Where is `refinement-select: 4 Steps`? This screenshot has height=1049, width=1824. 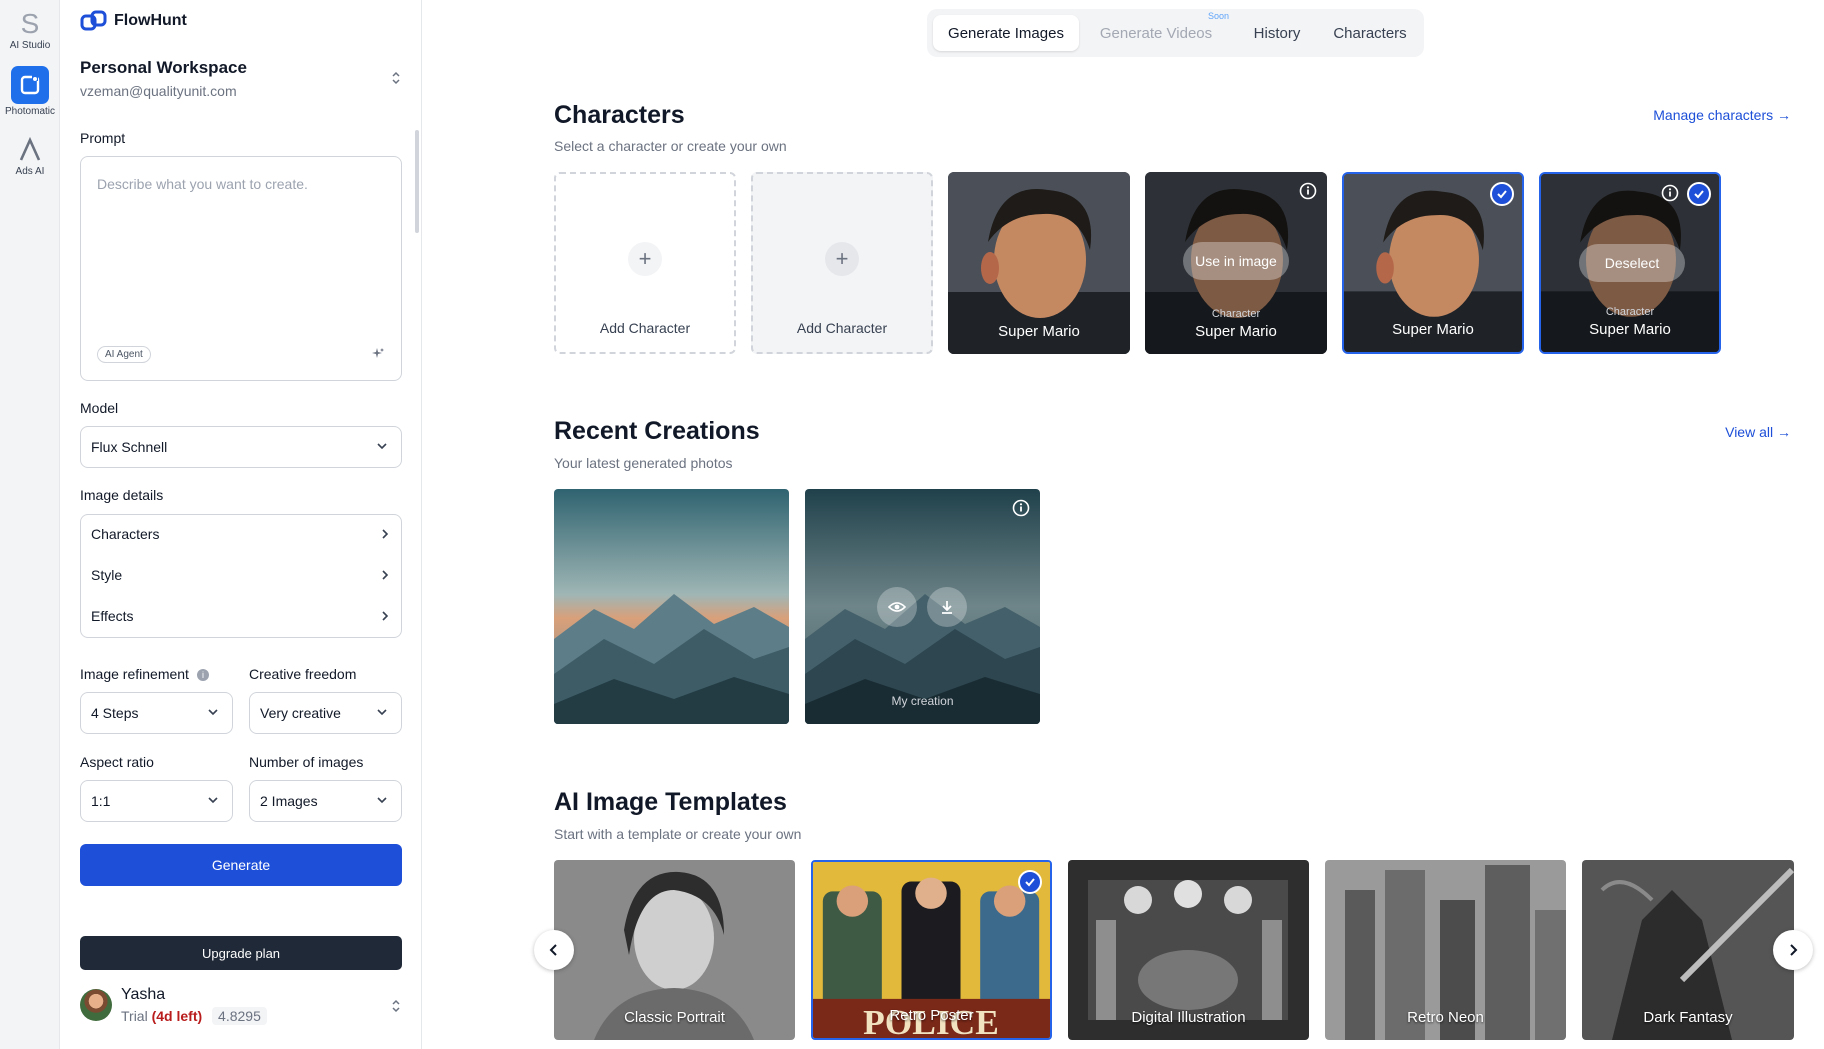
refinement-select: 4 Steps is located at coordinates (156, 713).